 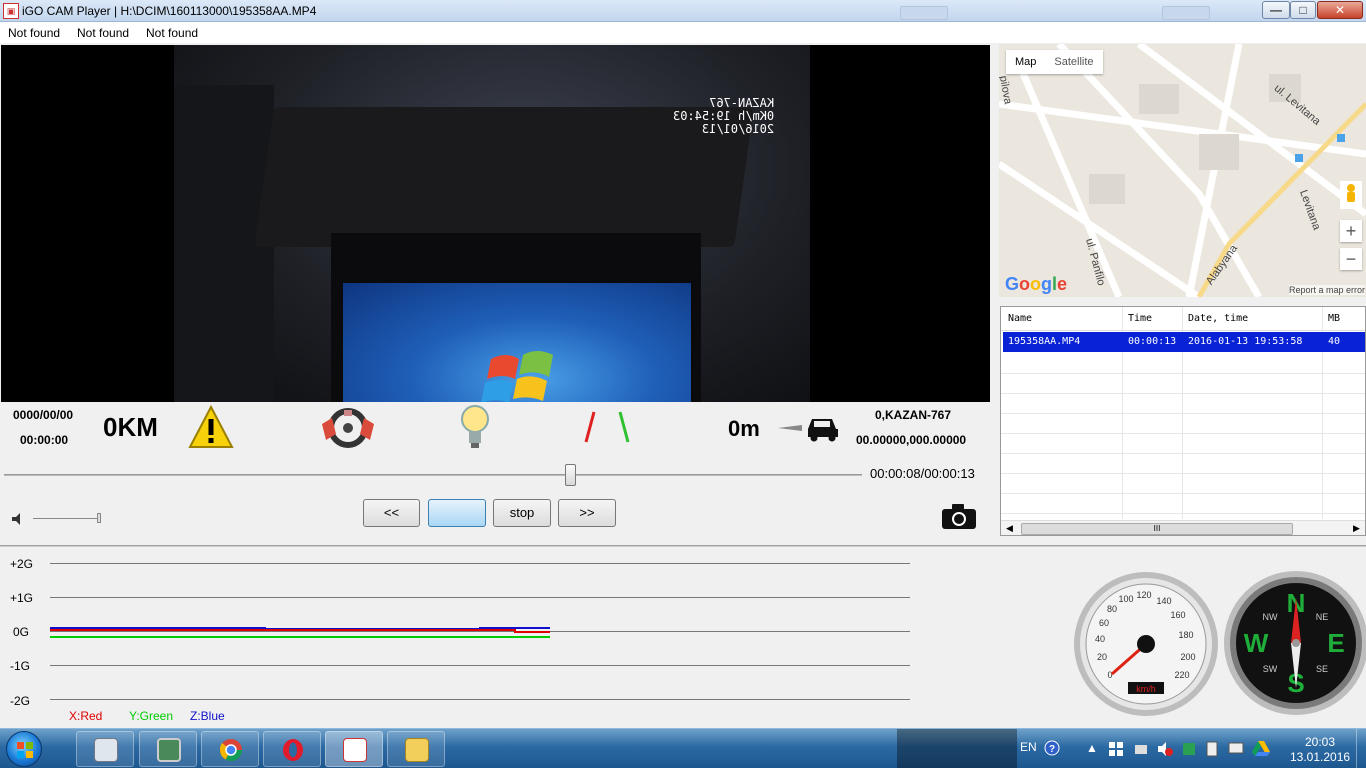 I want to click on compass-minor: SE, so click(x=1322, y=669).